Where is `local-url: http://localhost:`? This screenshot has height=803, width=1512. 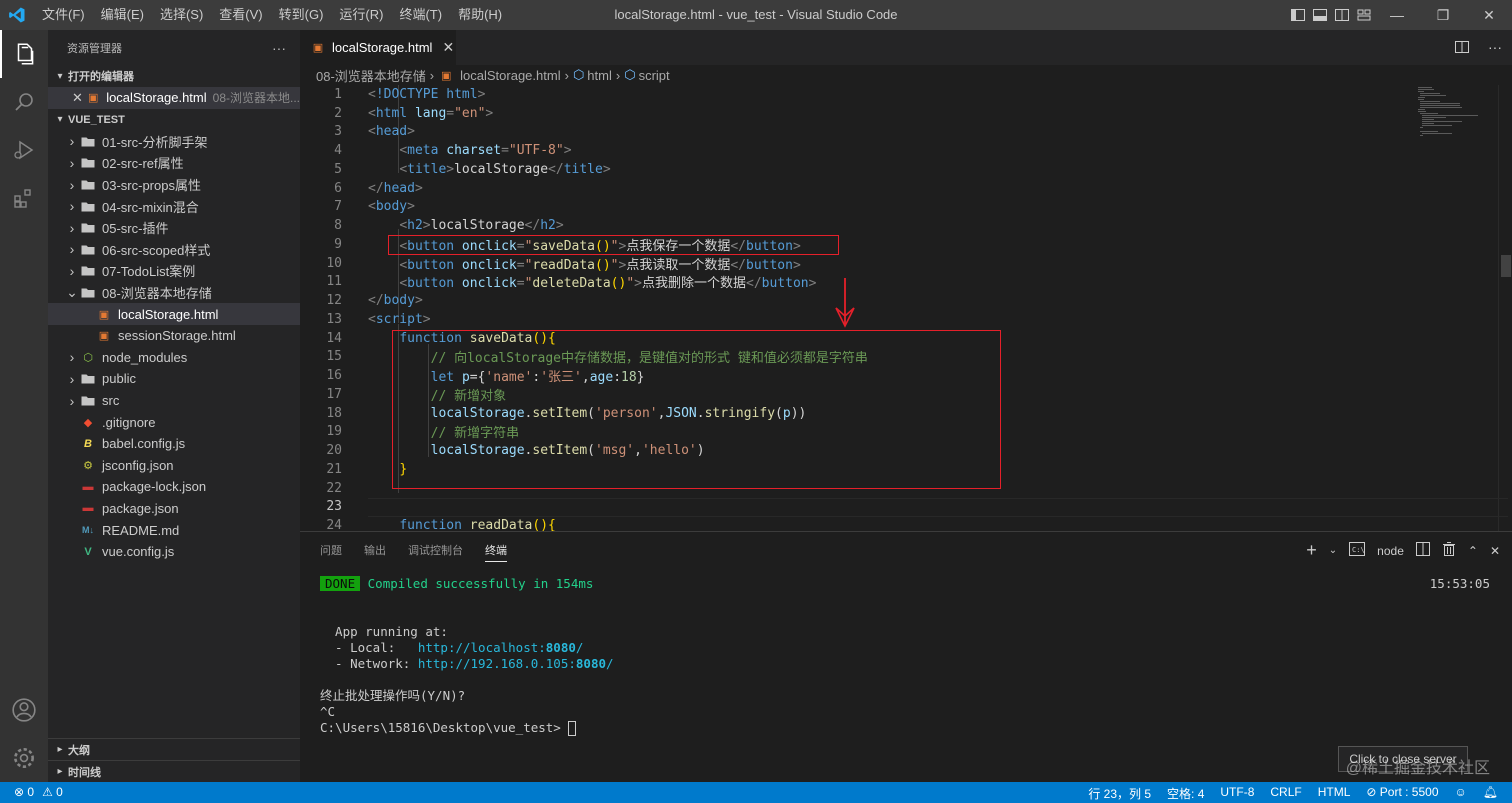
local-url: http://localhost: is located at coordinates (482, 647).